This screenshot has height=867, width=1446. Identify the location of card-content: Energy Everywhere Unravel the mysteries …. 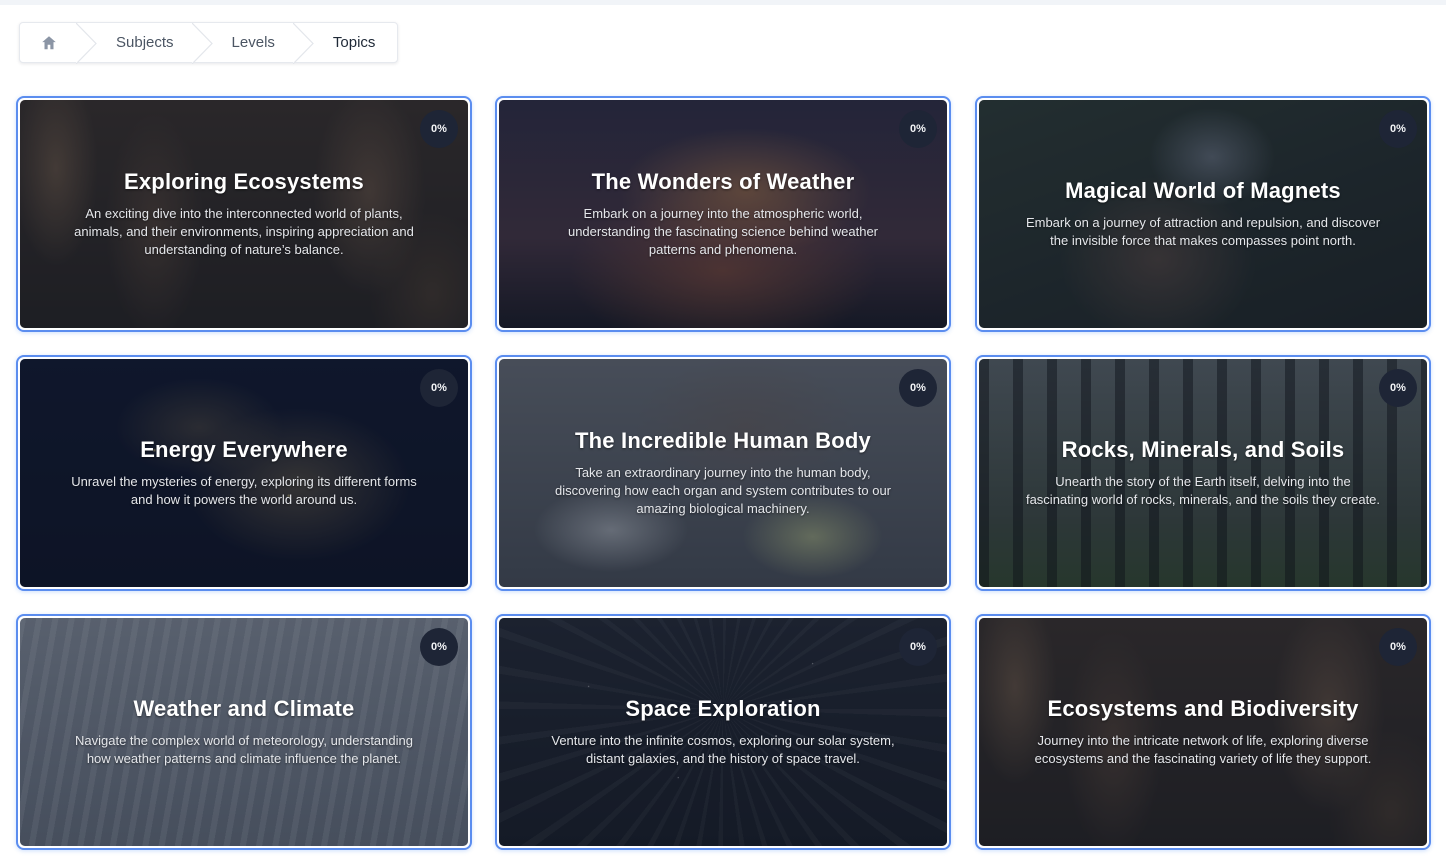
(244, 473).